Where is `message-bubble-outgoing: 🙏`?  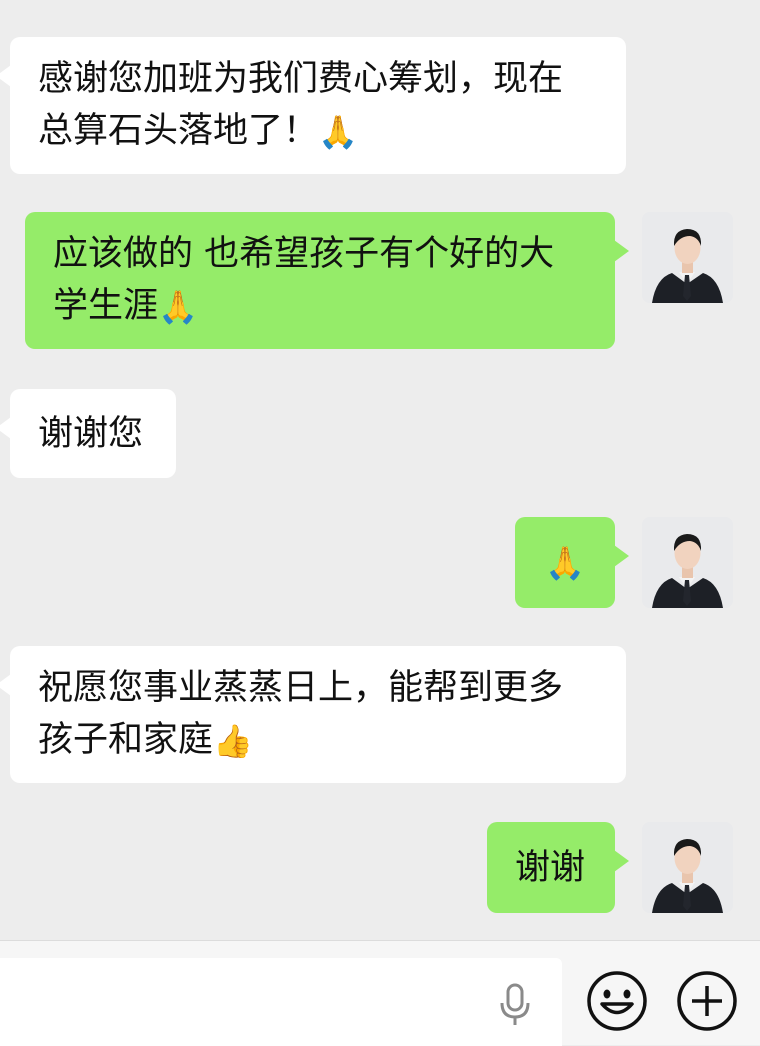
message-bubble-outgoing: 🙏 is located at coordinates (572, 562).